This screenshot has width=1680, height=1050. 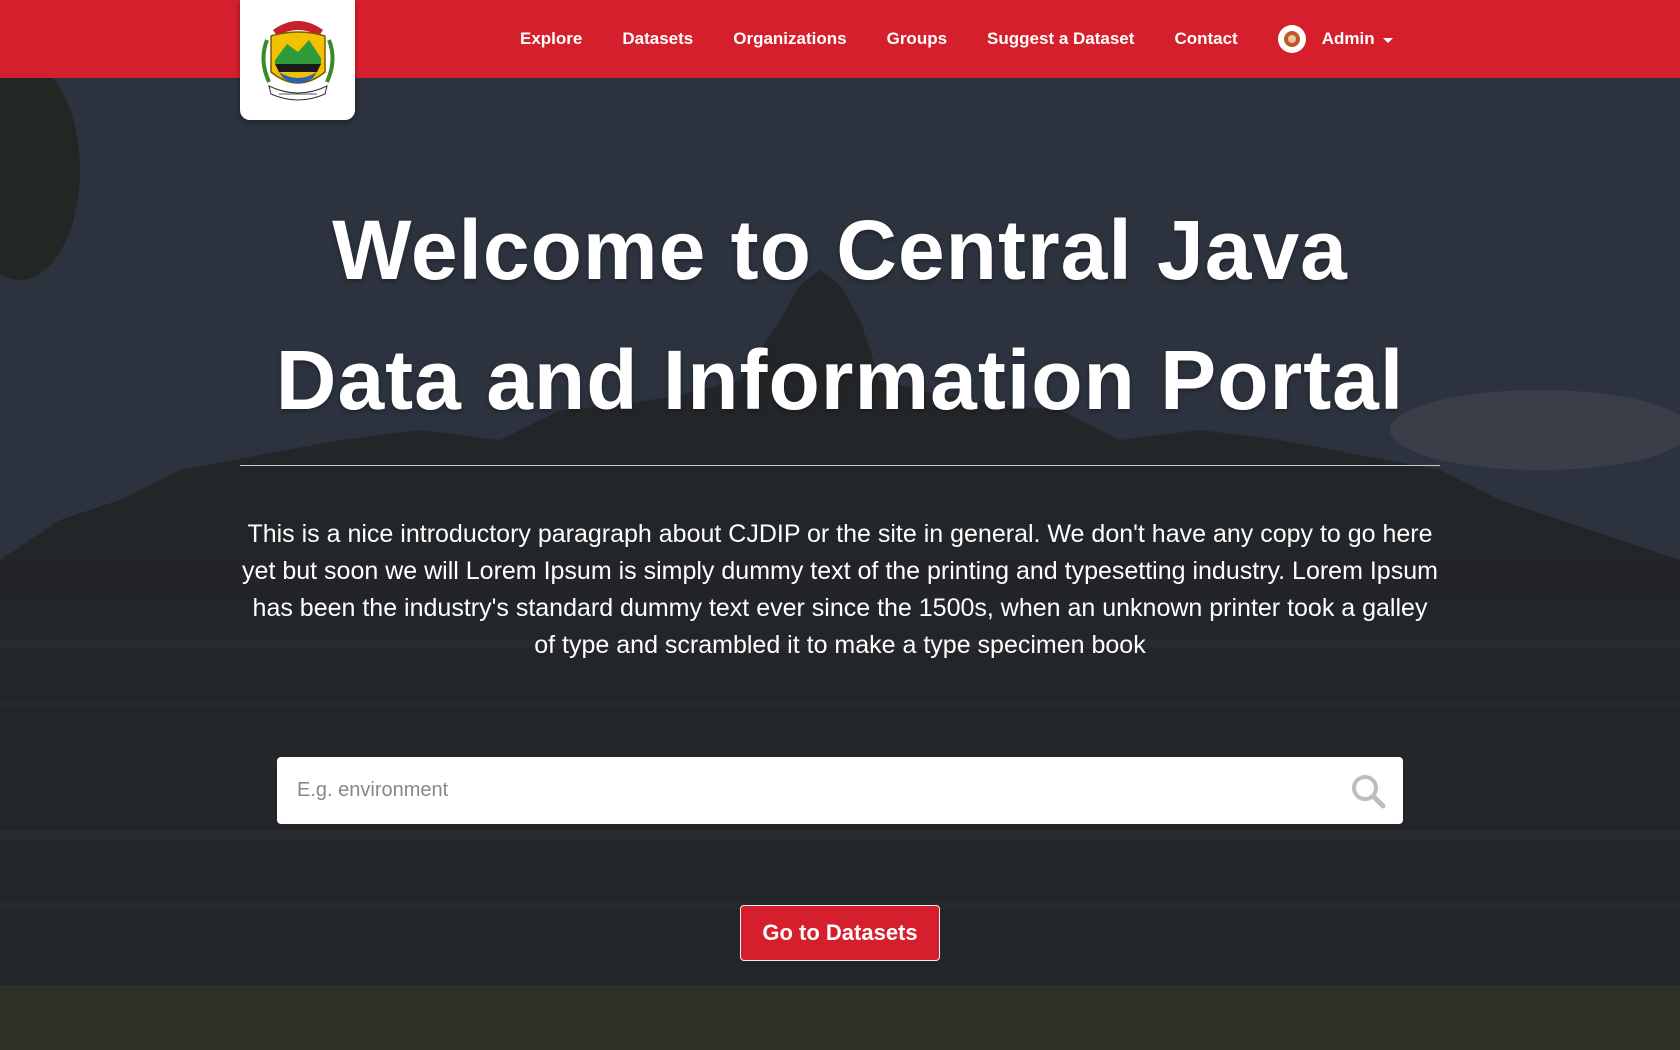 I want to click on chevron-down-icon, so click(x=1387, y=40).